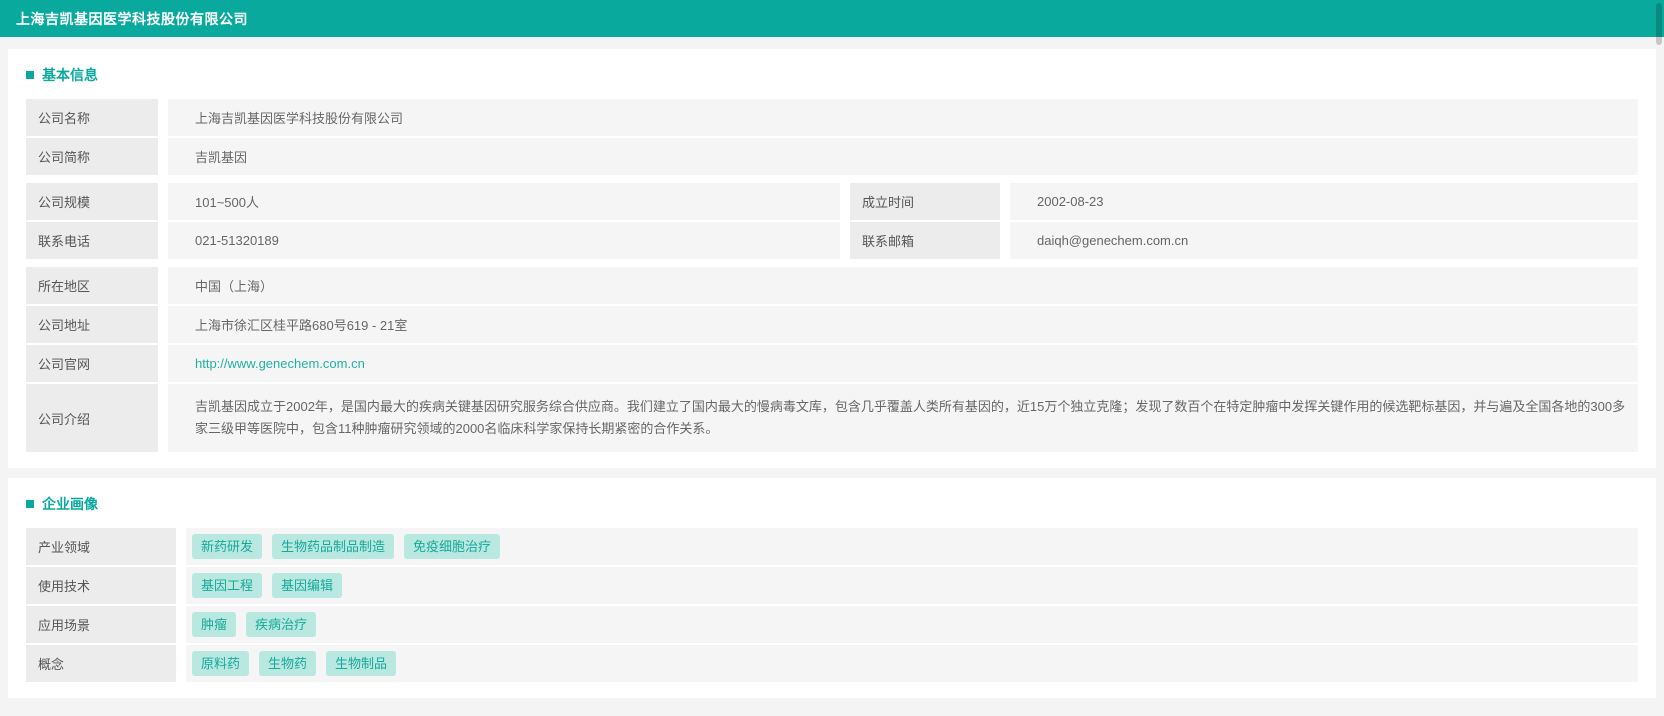 This screenshot has width=1664, height=716. What do you see at coordinates (903, 117) in the screenshot?
I see `field-value-company-name: 上海吉凯基因医学科技股份有限公司` at bounding box center [903, 117].